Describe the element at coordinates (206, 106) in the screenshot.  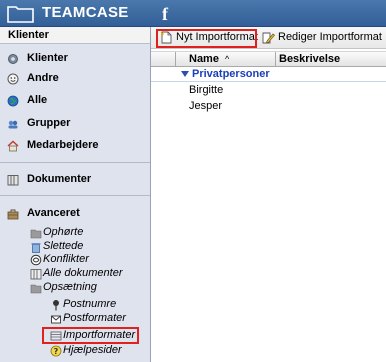
I see `cell-name: Jesper` at that location.